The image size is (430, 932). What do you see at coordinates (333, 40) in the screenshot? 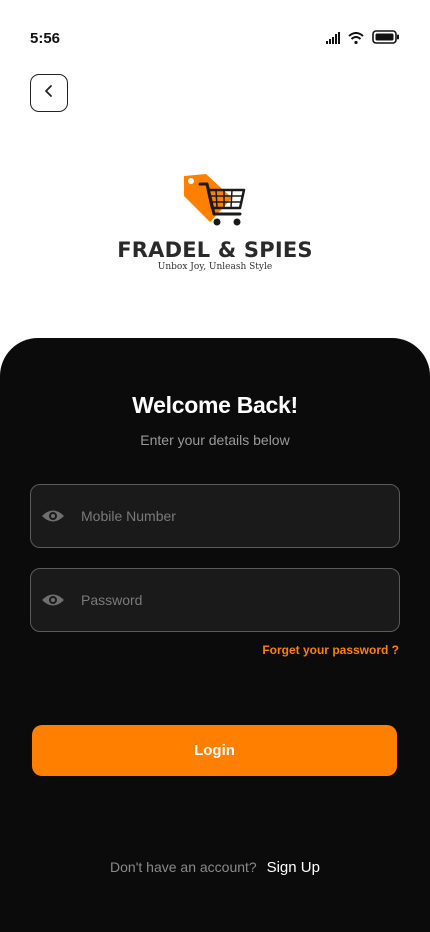
I see `signal-icon` at bounding box center [333, 40].